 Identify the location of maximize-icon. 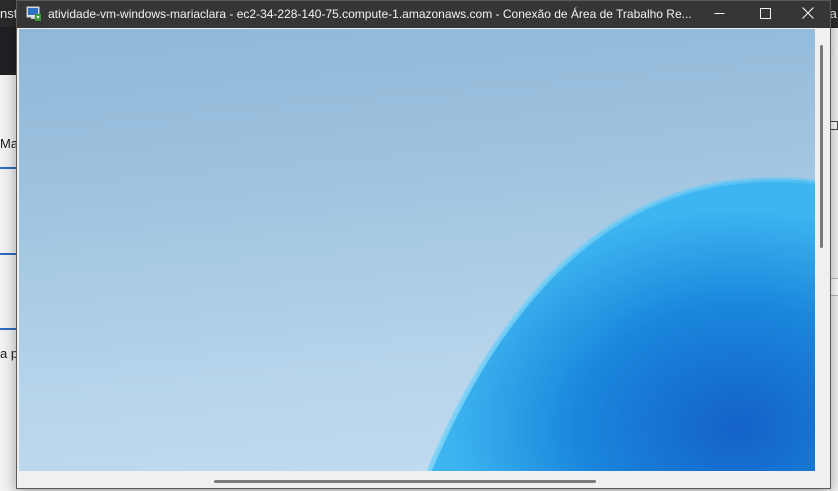
(765, 15).